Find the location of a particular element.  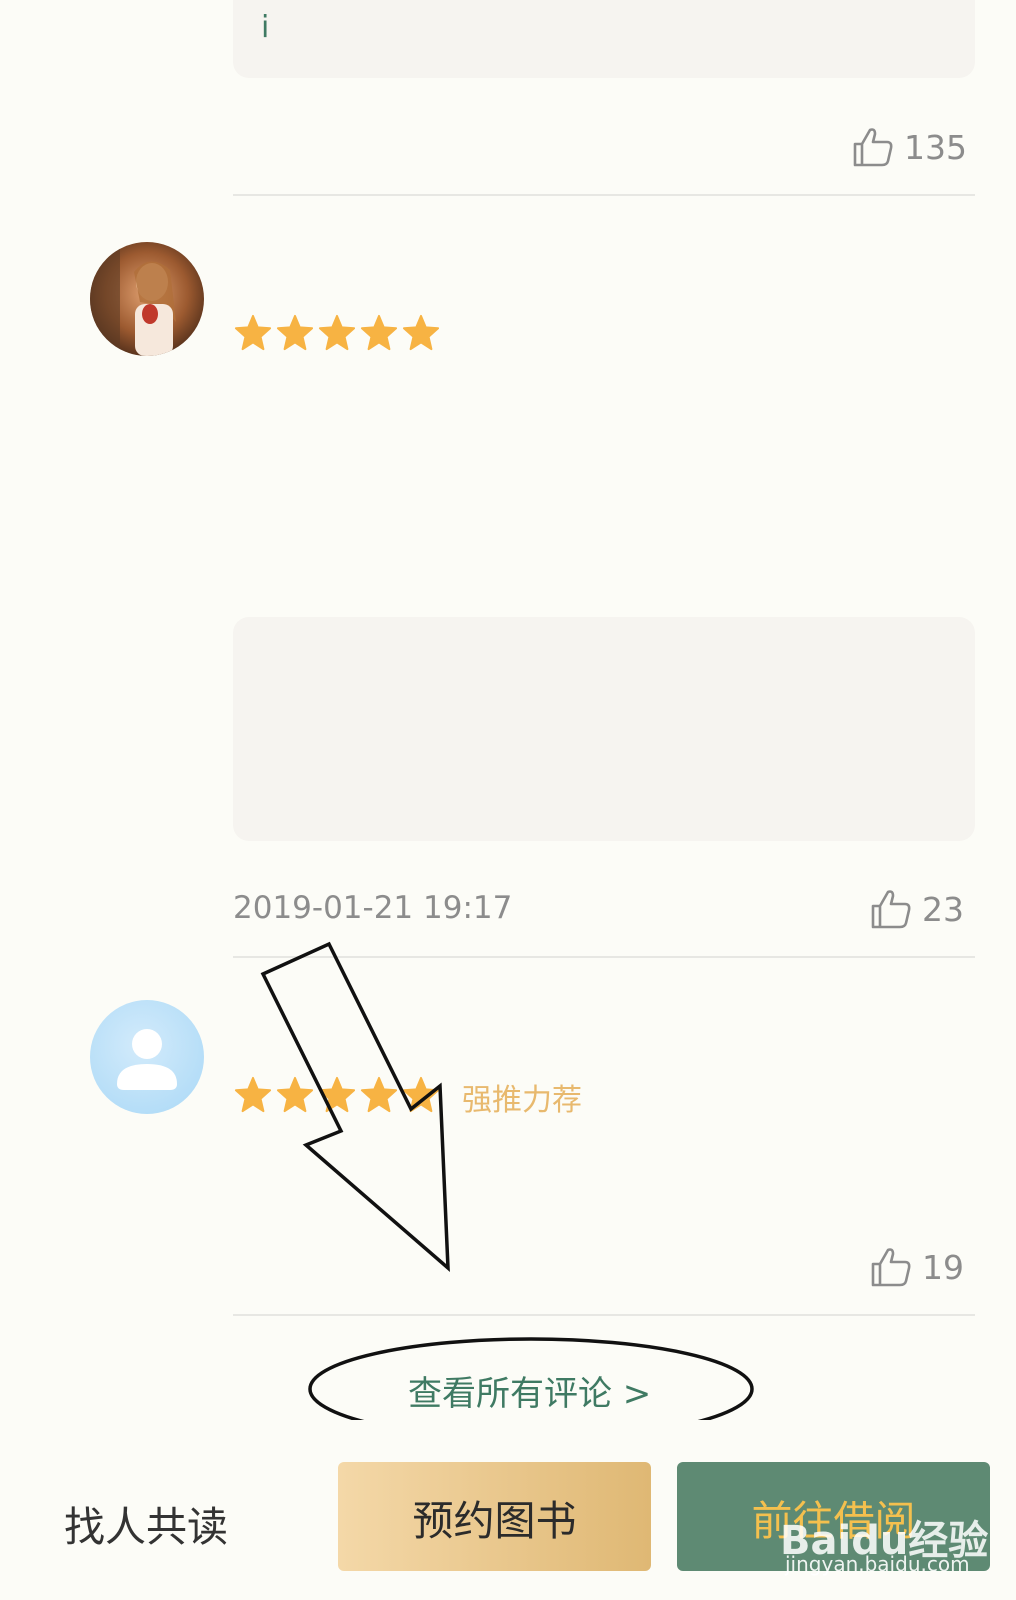

arrow-annotation is located at coordinates (355, 1106).